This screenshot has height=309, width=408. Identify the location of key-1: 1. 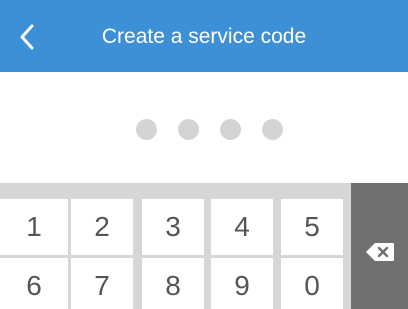
(34, 227).